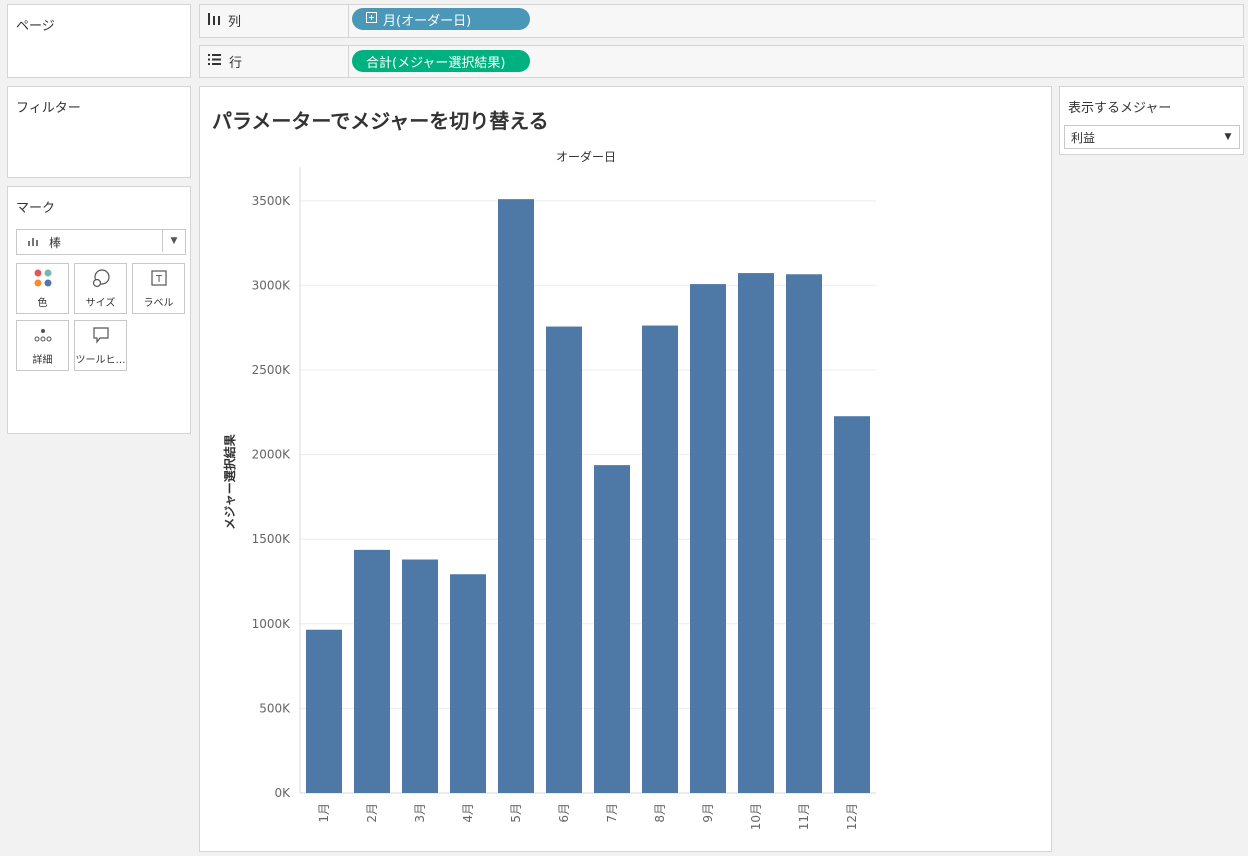 This screenshot has height=856, width=1248. I want to click on label-button: T ラベル, so click(158, 288).